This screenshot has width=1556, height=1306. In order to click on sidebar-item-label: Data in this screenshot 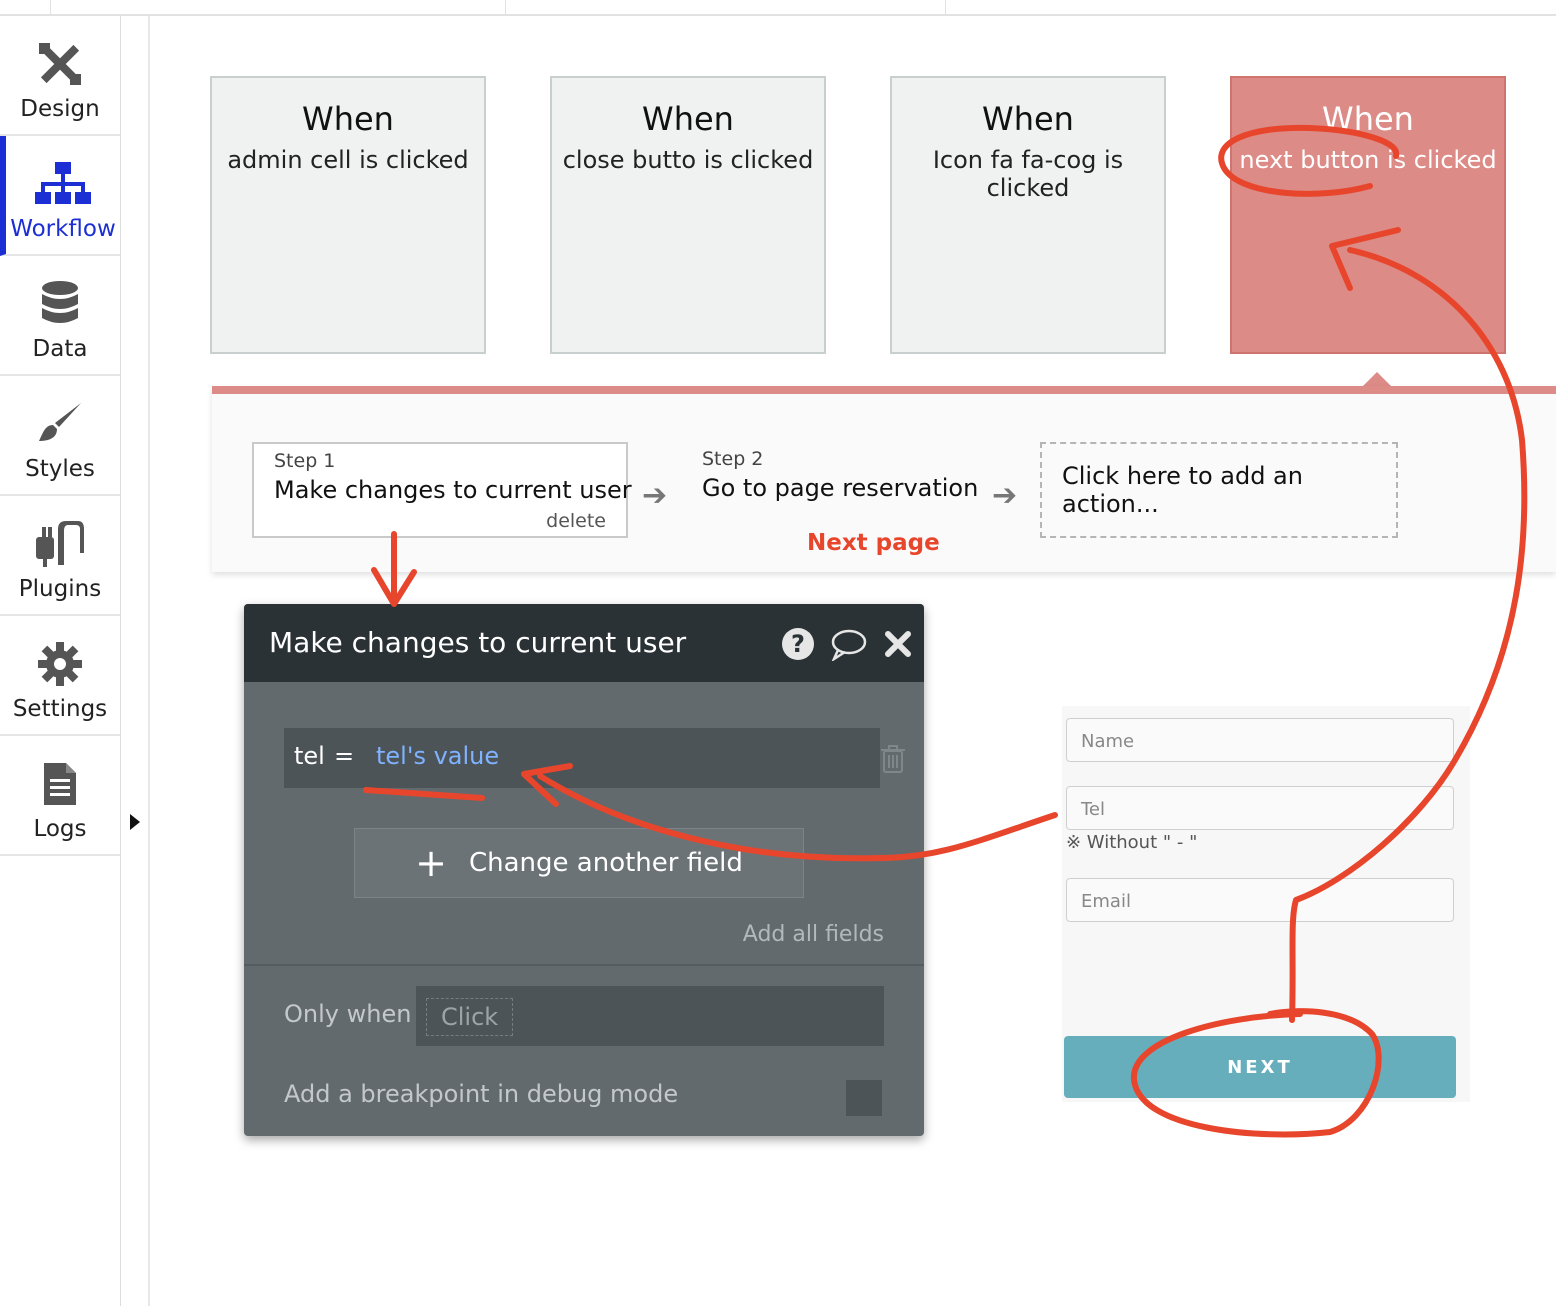, I will do `click(60, 349)`.